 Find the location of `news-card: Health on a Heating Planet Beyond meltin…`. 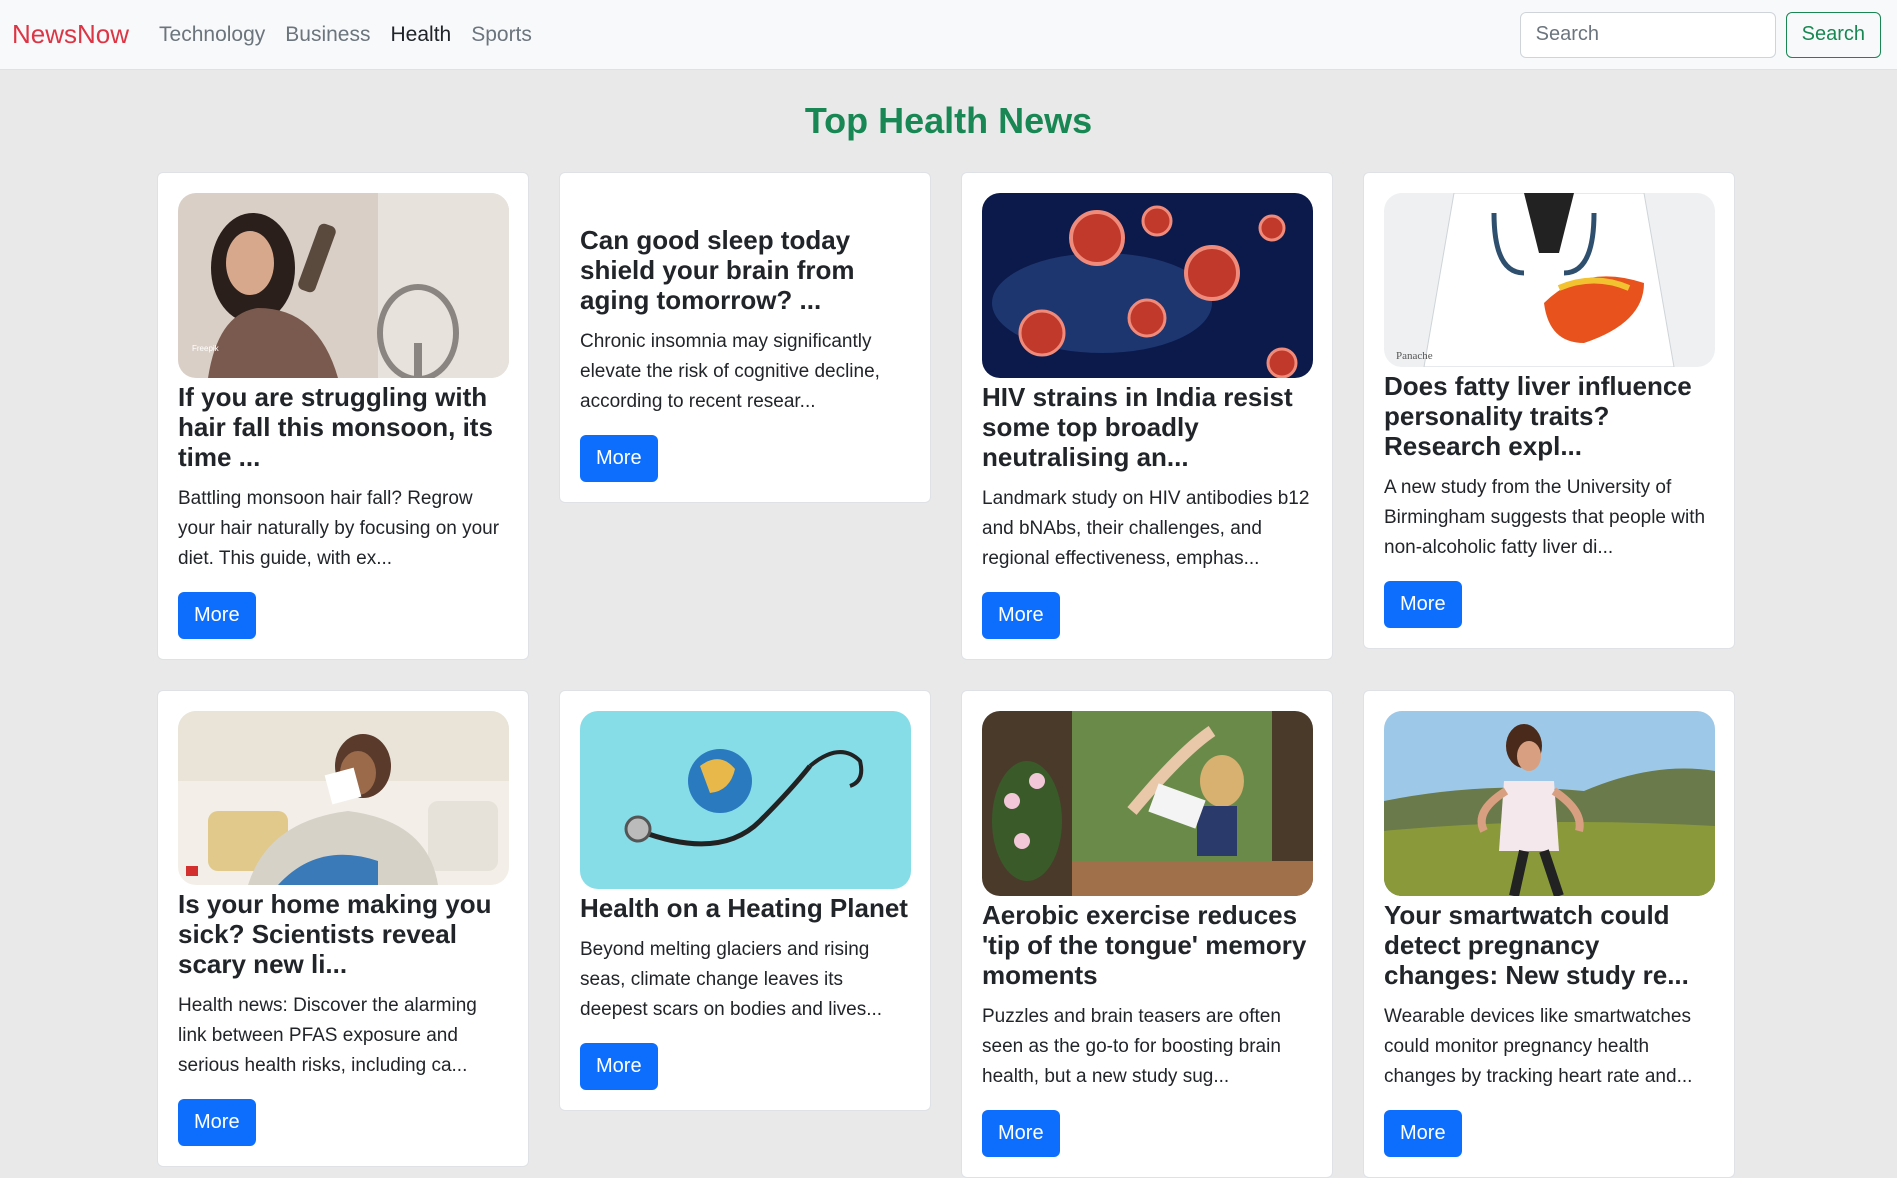

news-card: Health on a Heating Planet Beyond meltin… is located at coordinates (745, 900).